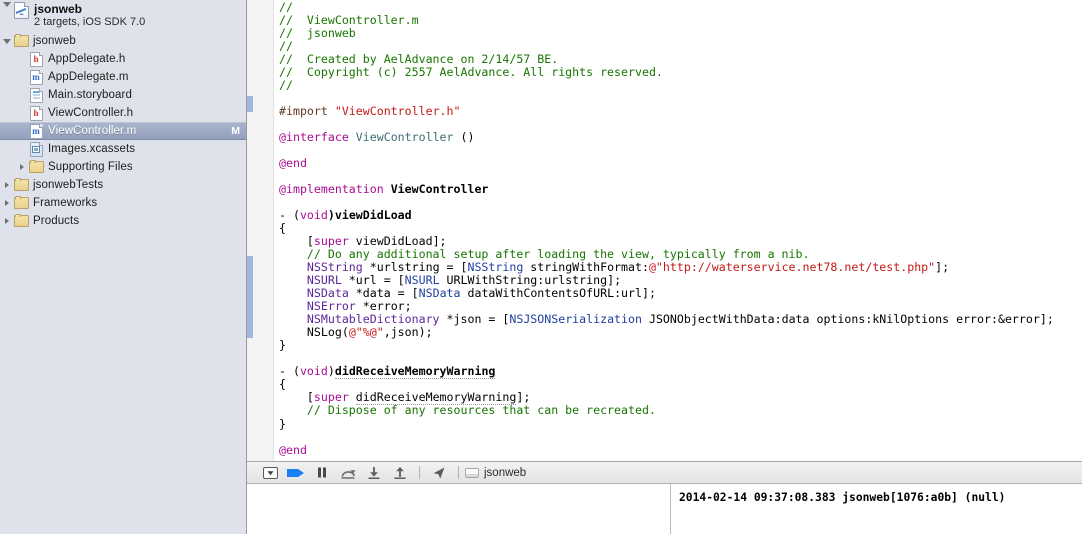 The image size is (1082, 534). What do you see at coordinates (36, 95) in the screenshot?
I see `storyboard-file-icon` at bounding box center [36, 95].